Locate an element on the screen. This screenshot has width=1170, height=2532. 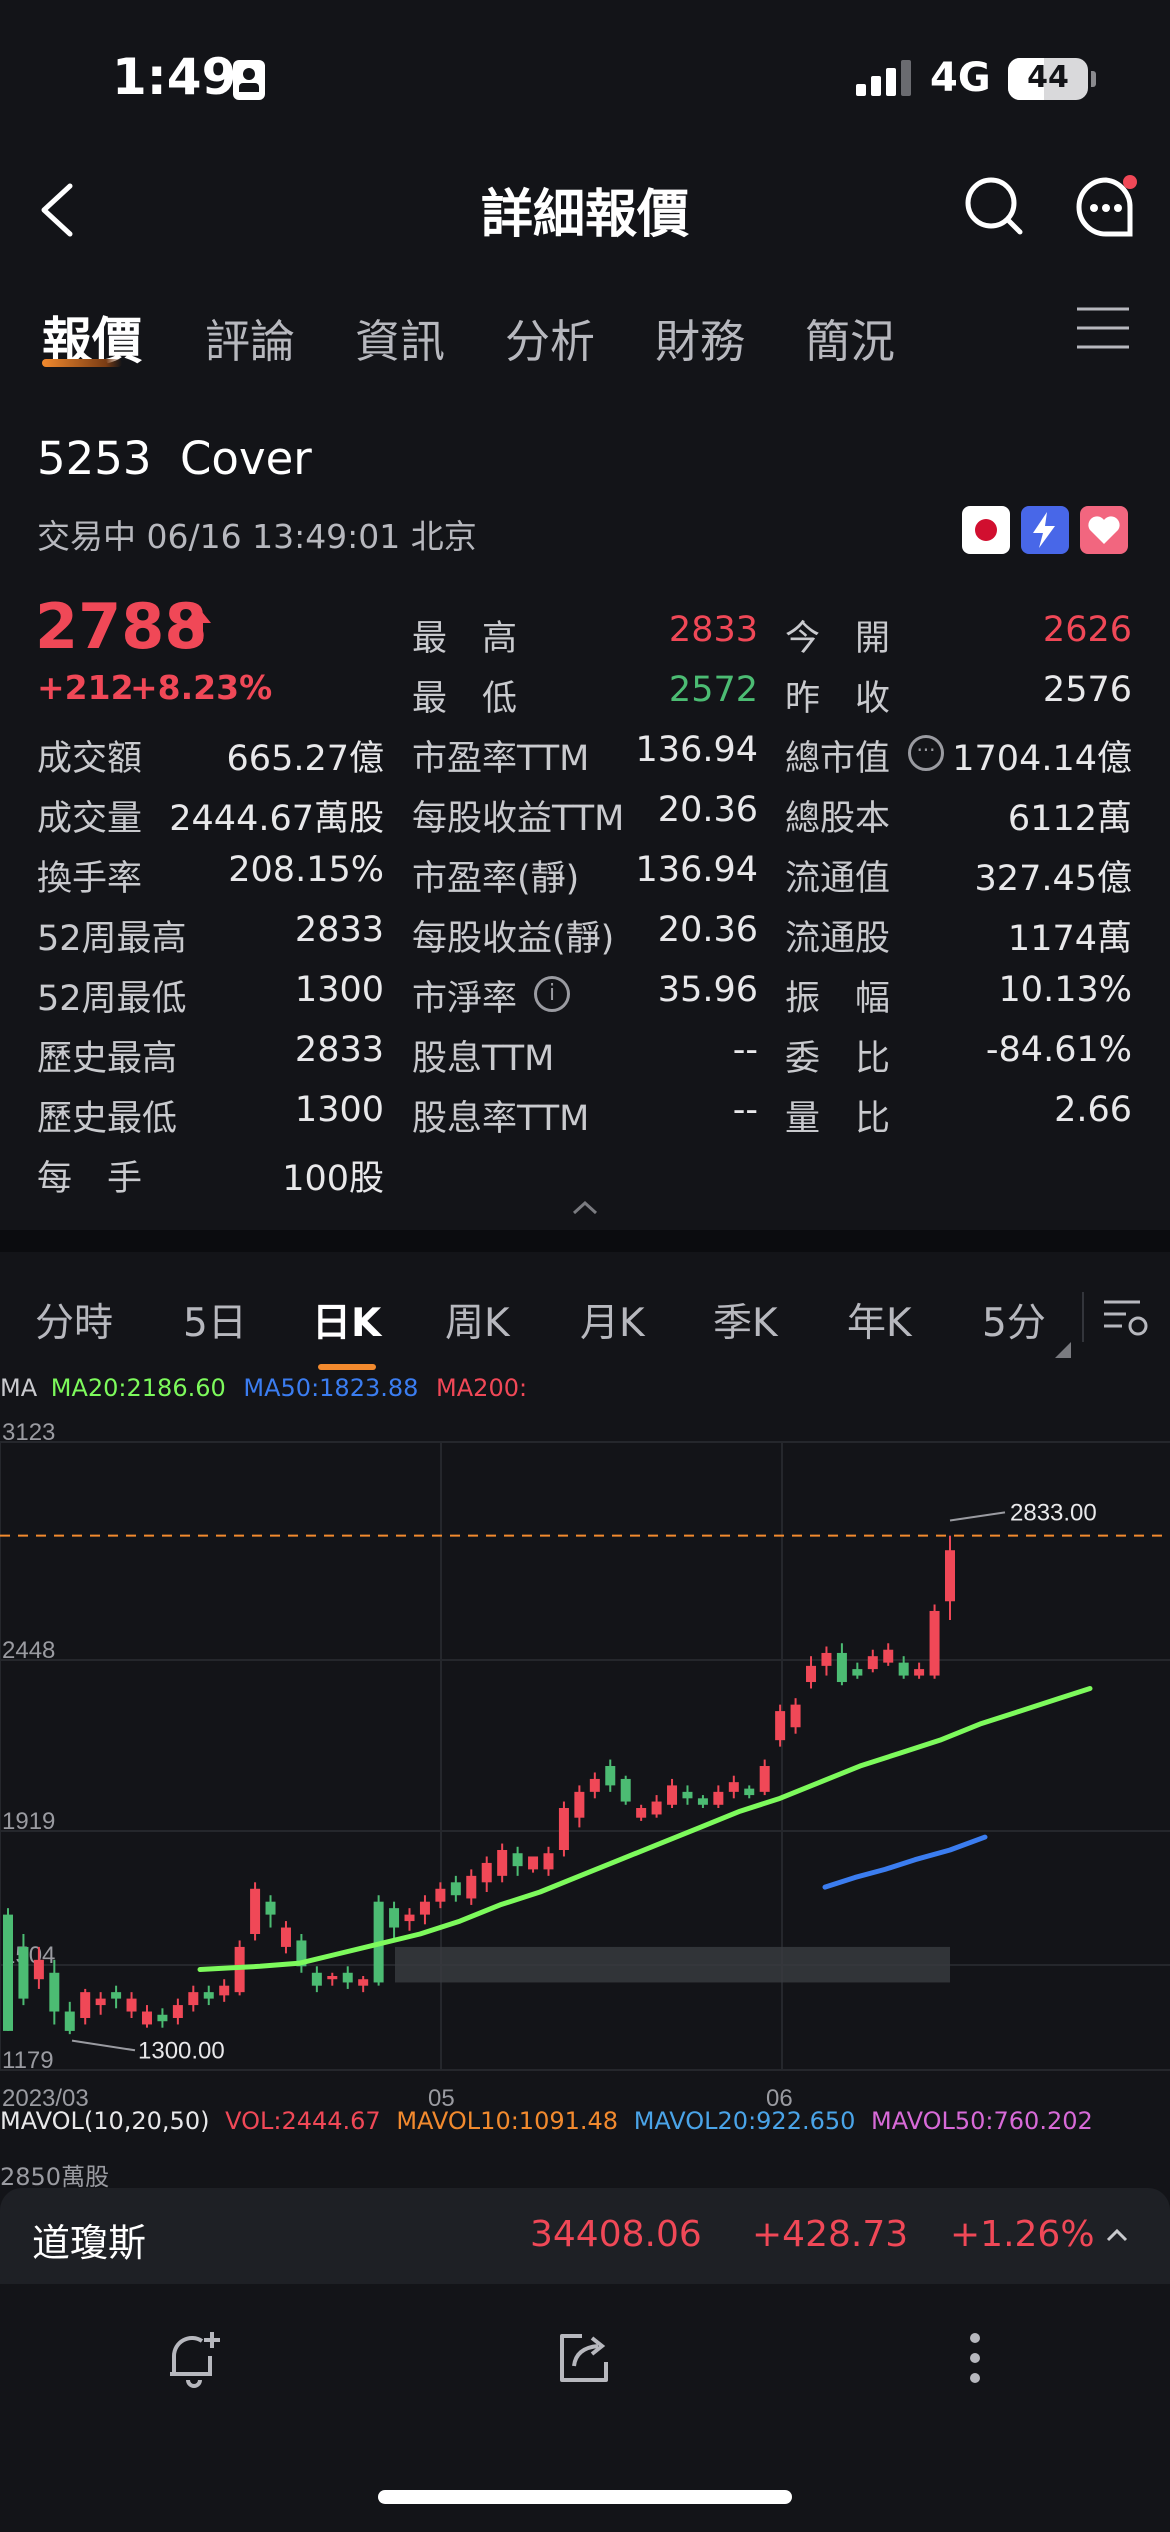
share-button is located at coordinates (584, 2358).